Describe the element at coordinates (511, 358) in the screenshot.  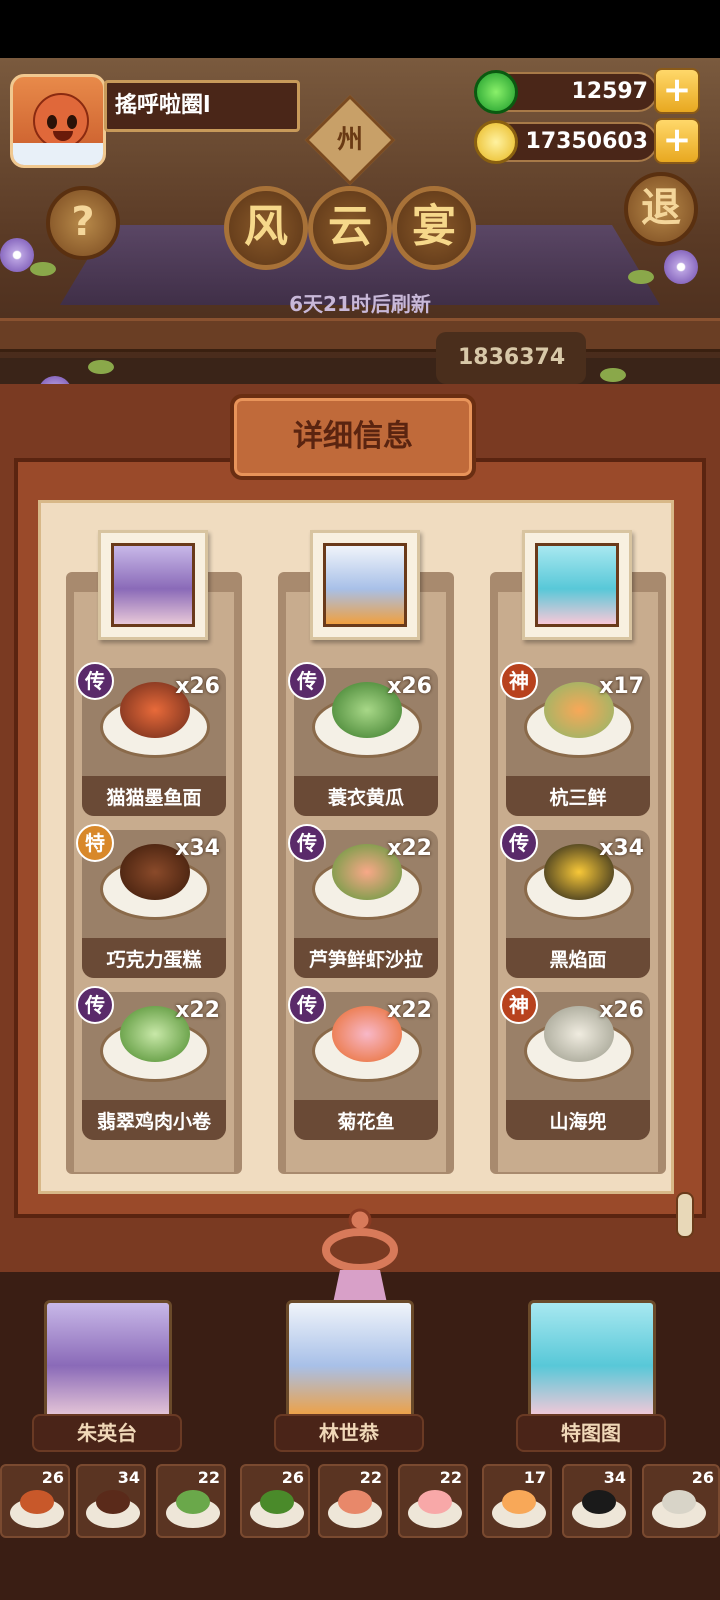
I see `score-display: 1836374` at that location.